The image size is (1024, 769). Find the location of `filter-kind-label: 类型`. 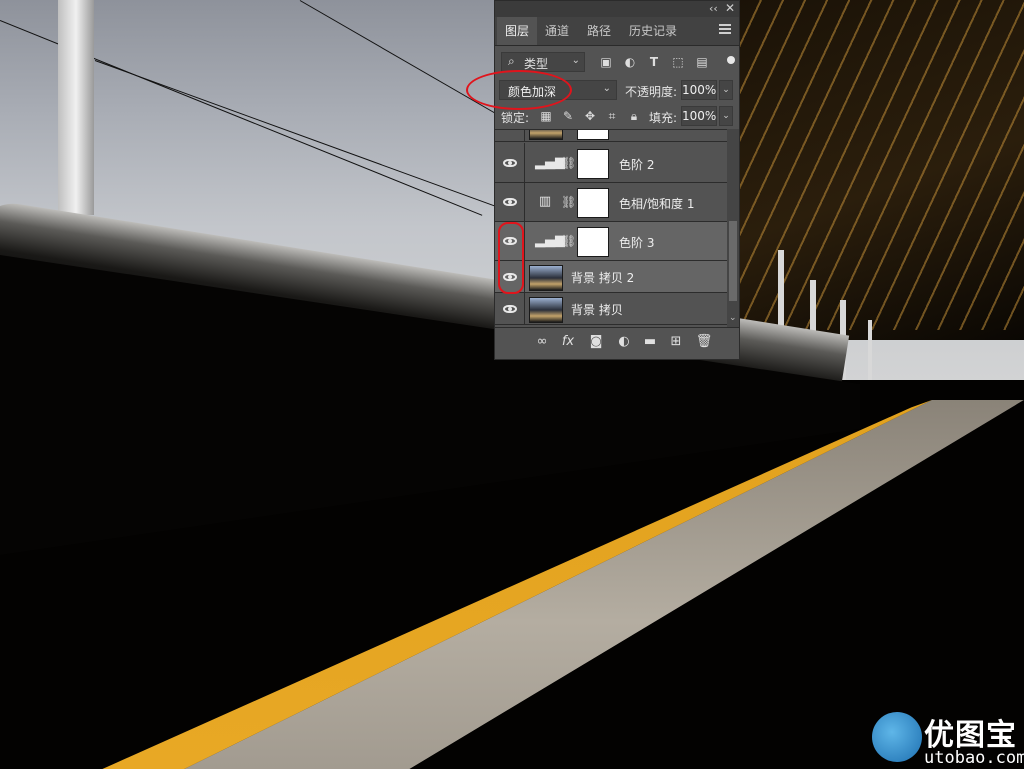

filter-kind-label: 类型 is located at coordinates (536, 64).